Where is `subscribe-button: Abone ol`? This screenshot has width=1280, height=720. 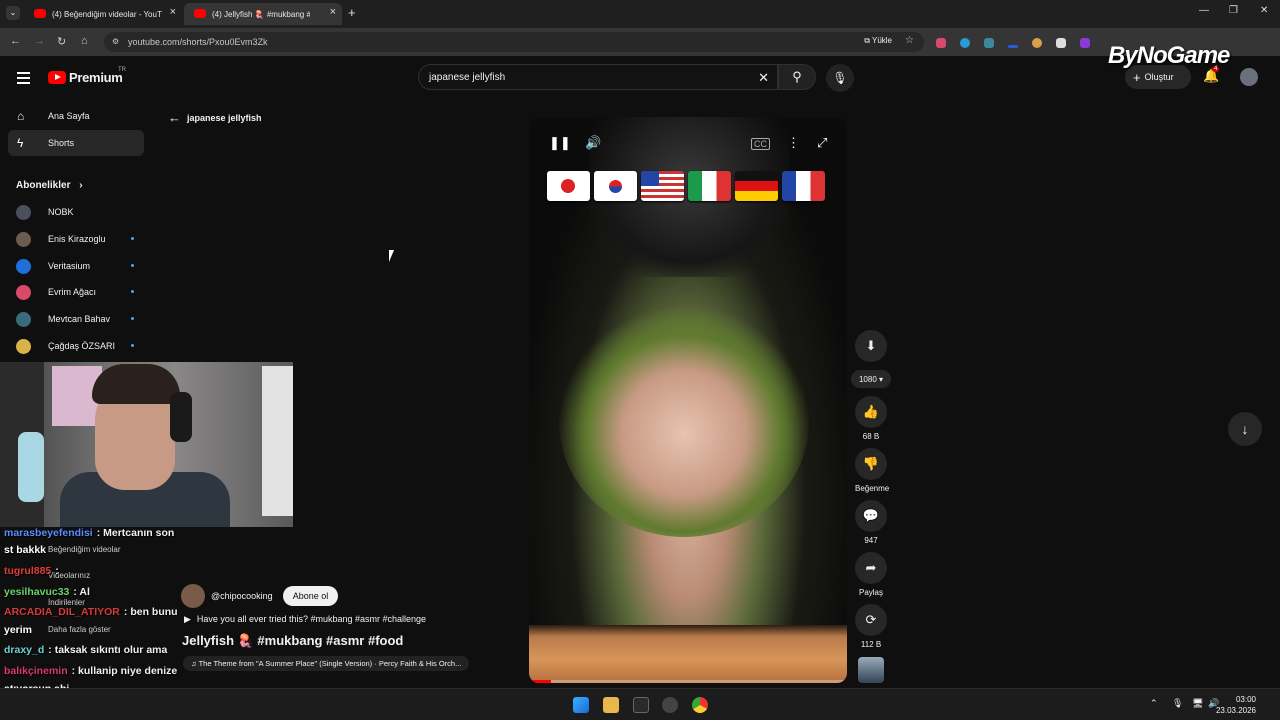
subscribe-button: Abone ol is located at coordinates (310, 596).